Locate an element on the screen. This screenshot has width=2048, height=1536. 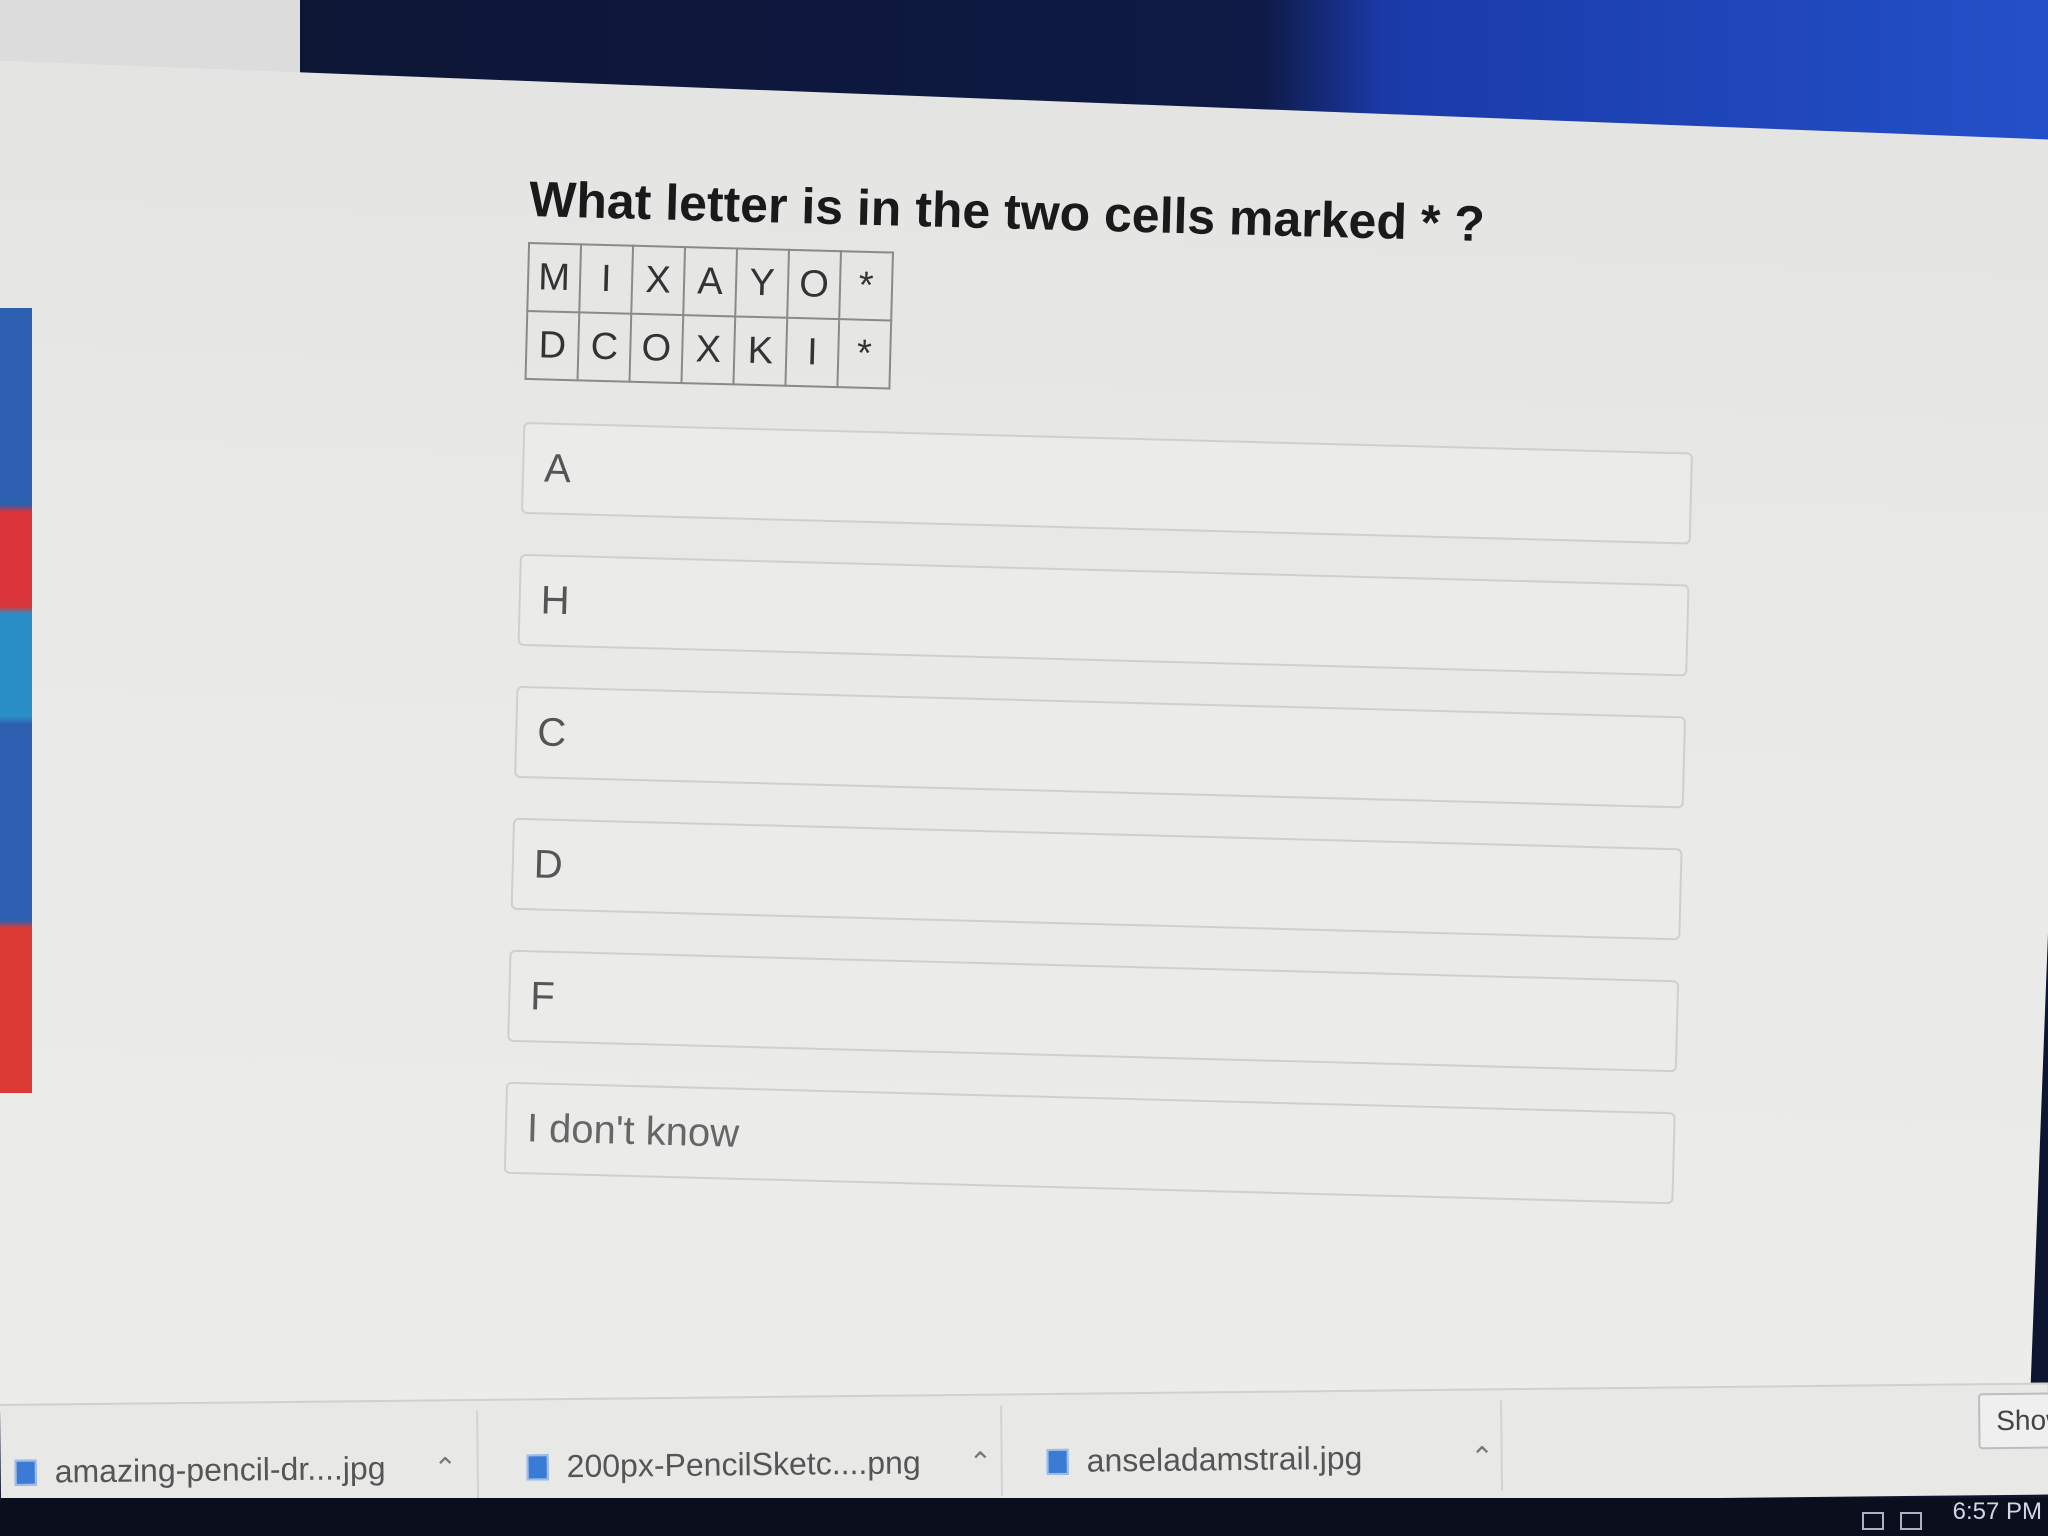
answer-option-f: F is located at coordinates (1093, 1011).